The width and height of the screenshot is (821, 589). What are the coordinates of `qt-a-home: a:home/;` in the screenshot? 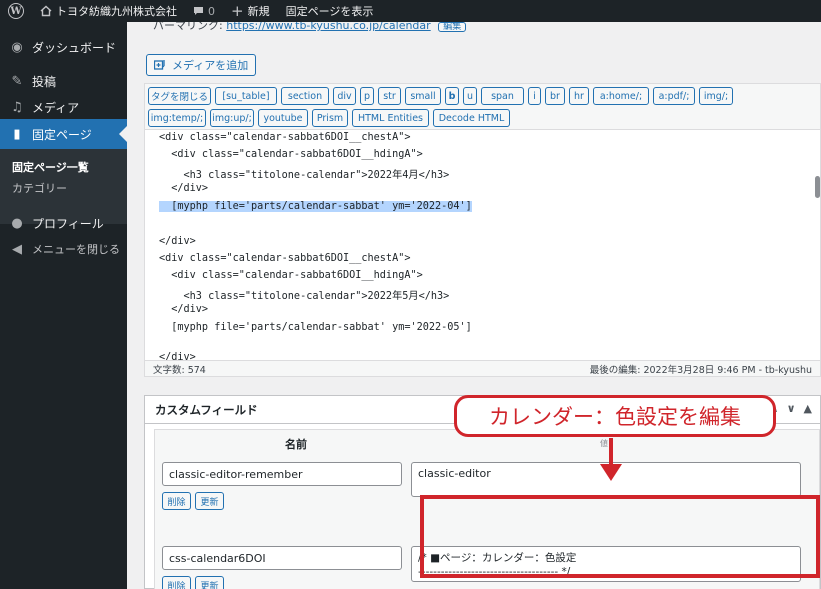 It's located at (621, 96).